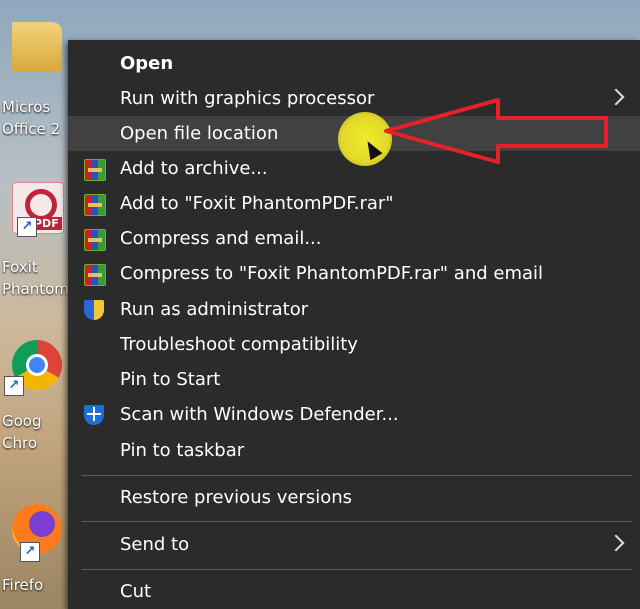 Image resolution: width=640 pixels, height=609 pixels. What do you see at coordinates (155, 544) in the screenshot?
I see `menu-item-label: Send to` at bounding box center [155, 544].